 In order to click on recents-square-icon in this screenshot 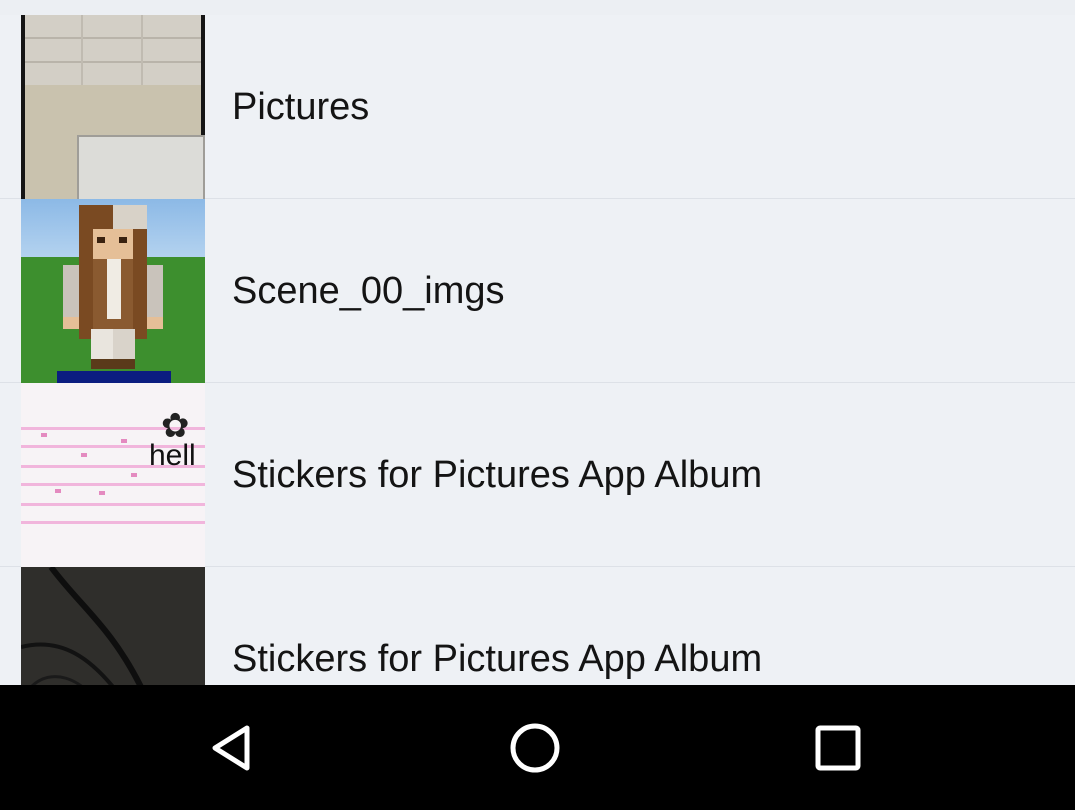, I will do `click(838, 748)`.